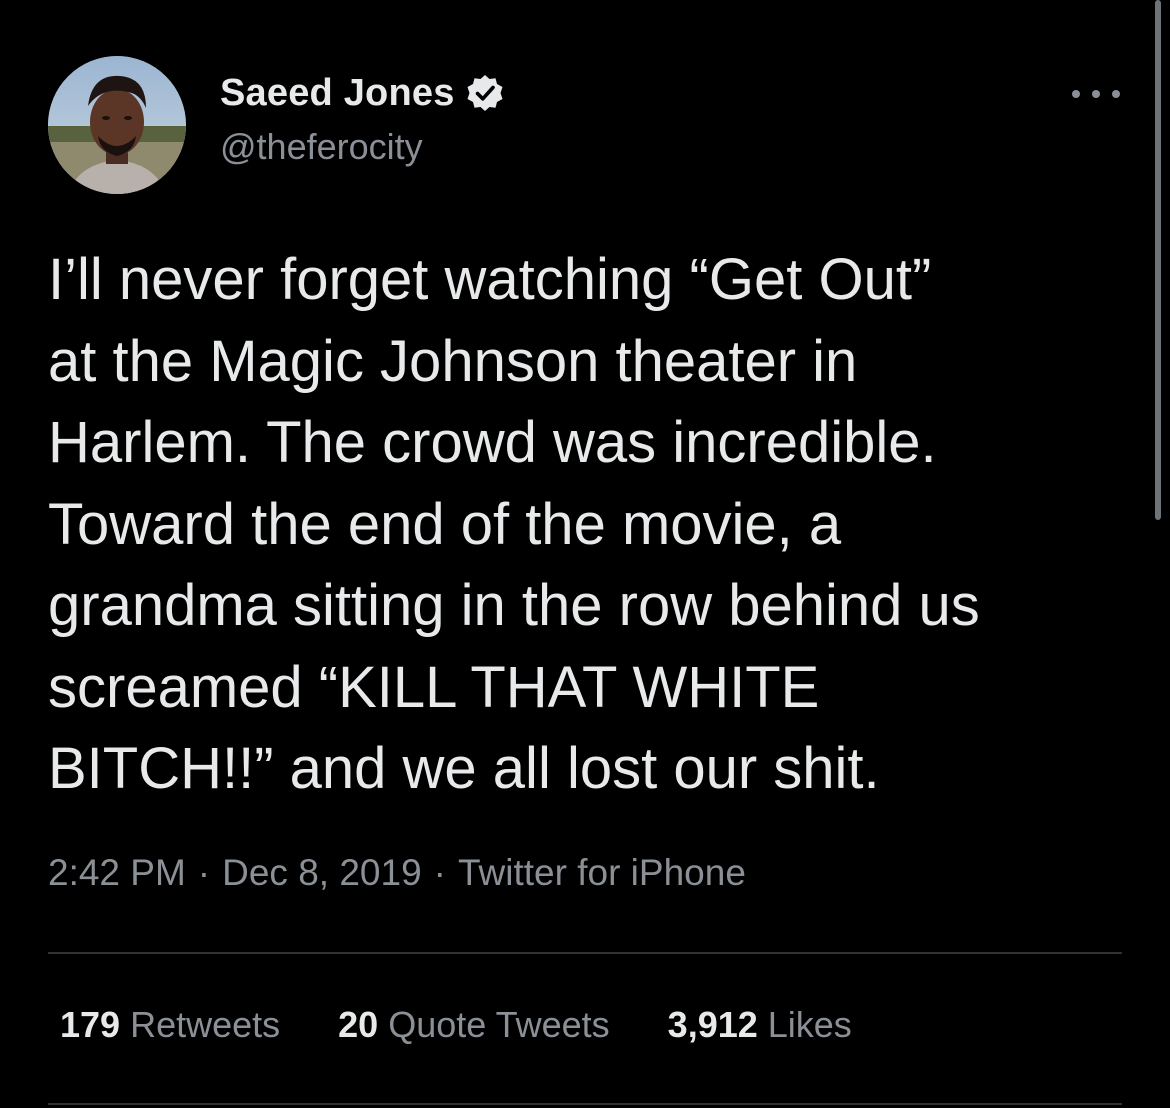 This screenshot has width=1170, height=1108. I want to click on engagement-stats: 179 Retweets 20 Quote Tweets 3,912 Likes, so click(485, 1025).